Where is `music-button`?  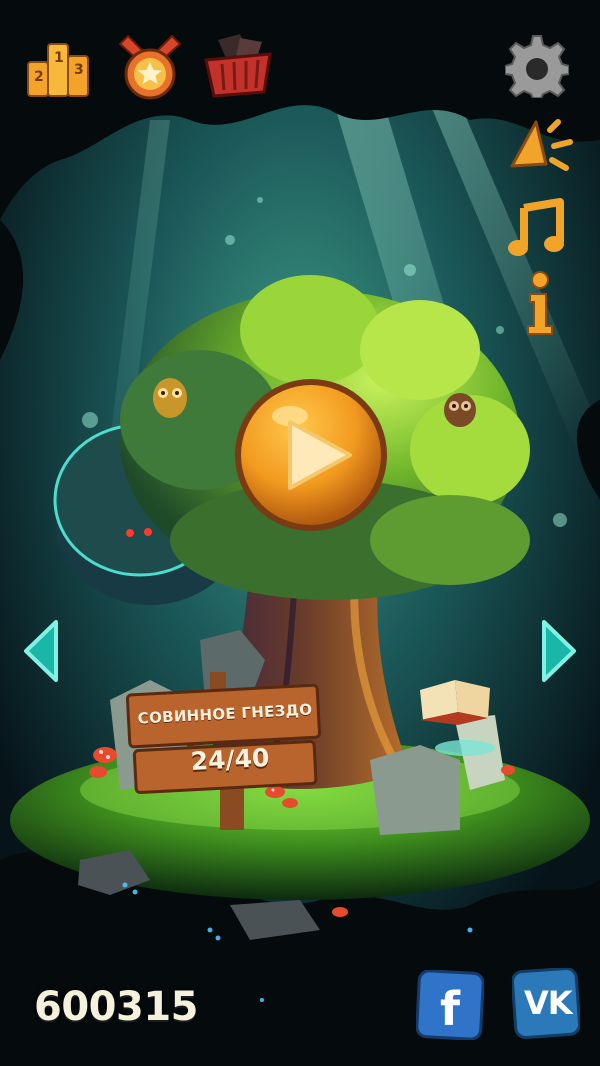 music-button is located at coordinates (538, 229).